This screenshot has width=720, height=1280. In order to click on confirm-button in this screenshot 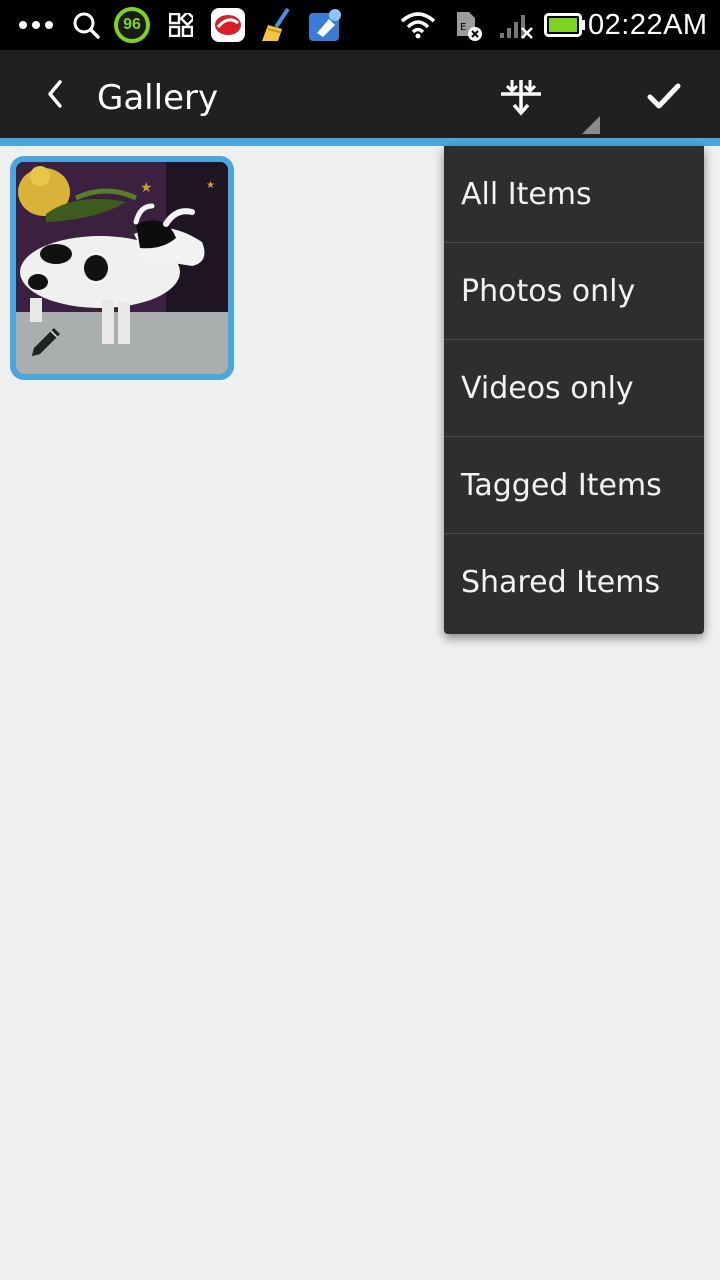, I will do `click(664, 96)`.